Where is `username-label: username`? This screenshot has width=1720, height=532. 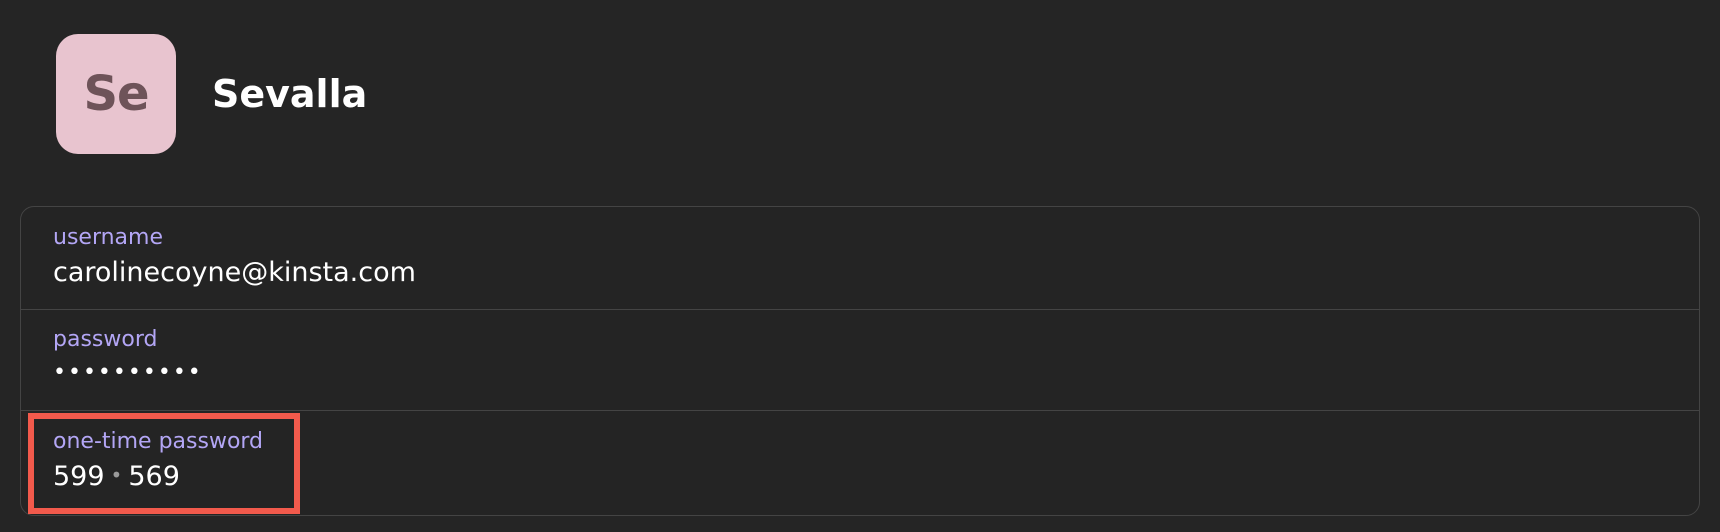 username-label: username is located at coordinates (108, 237).